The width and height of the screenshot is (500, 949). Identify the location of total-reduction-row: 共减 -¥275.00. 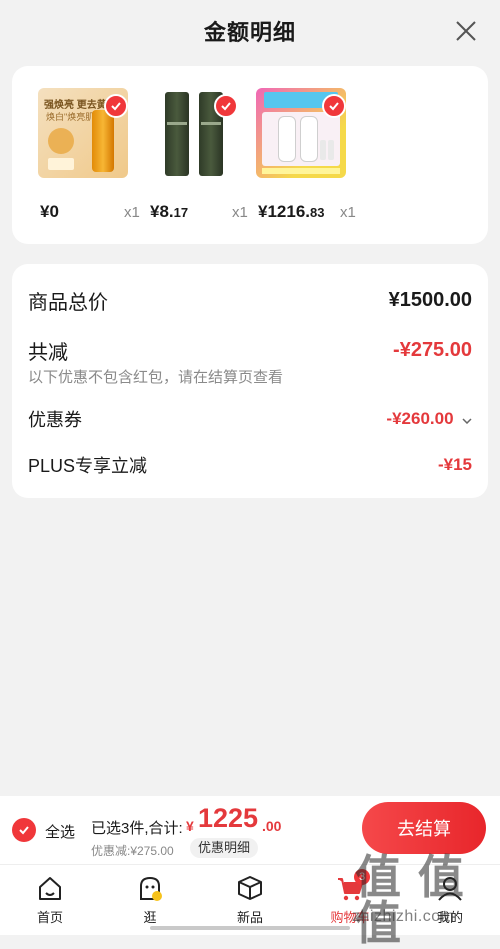
(250, 350).